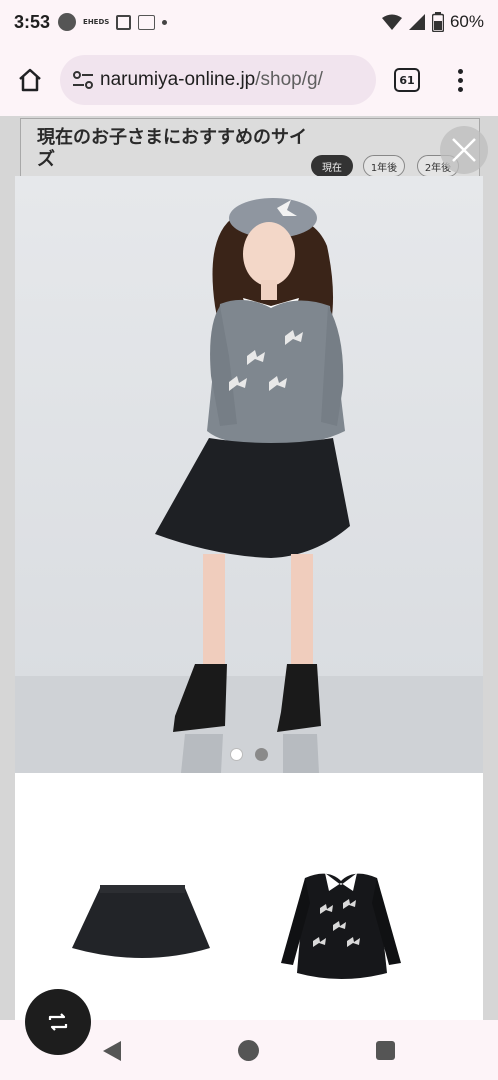 The width and height of the screenshot is (498, 1080). I want to click on battery-icon, so click(437, 22).